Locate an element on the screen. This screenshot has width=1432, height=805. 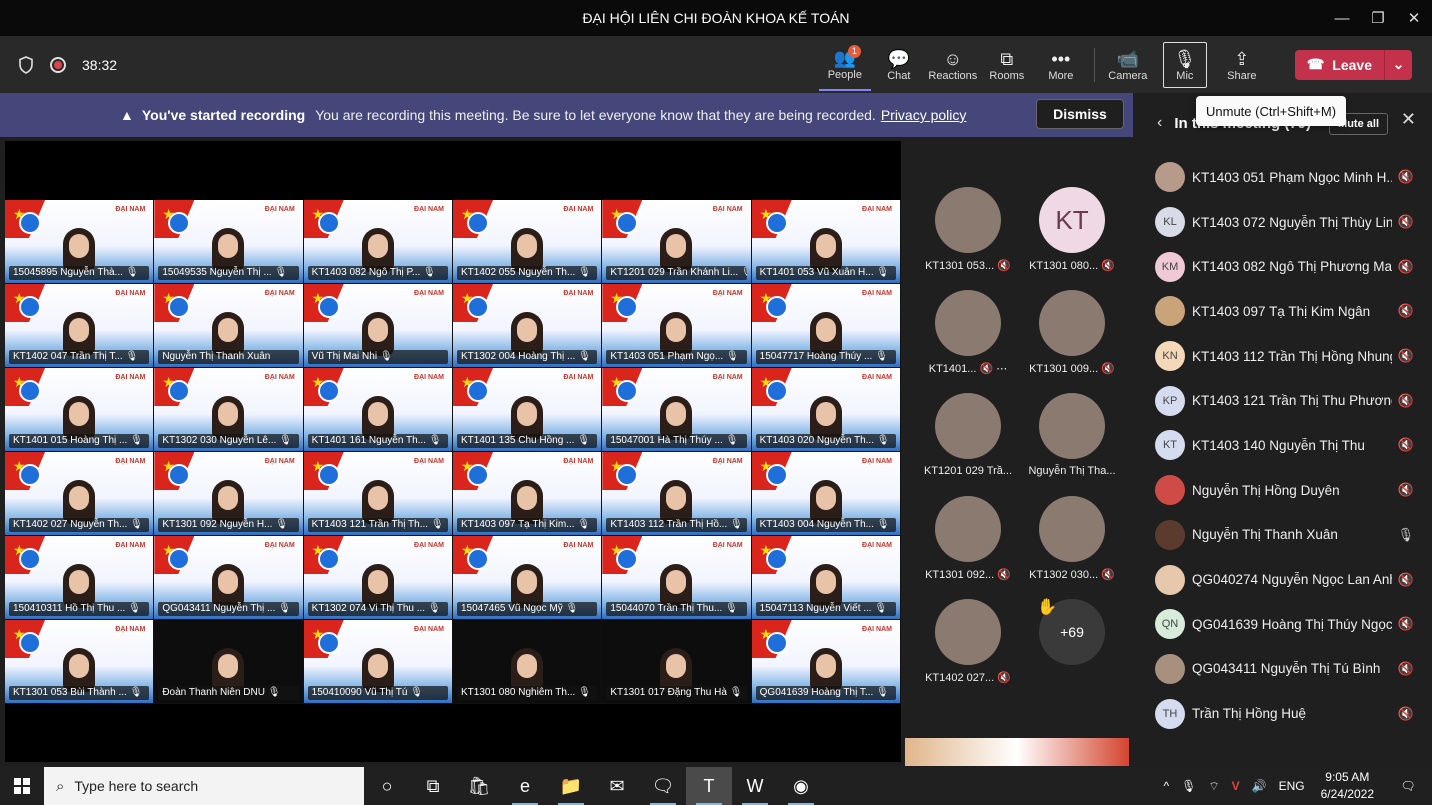
notifications-icon: 🗨 is located at coordinates (1408, 786).